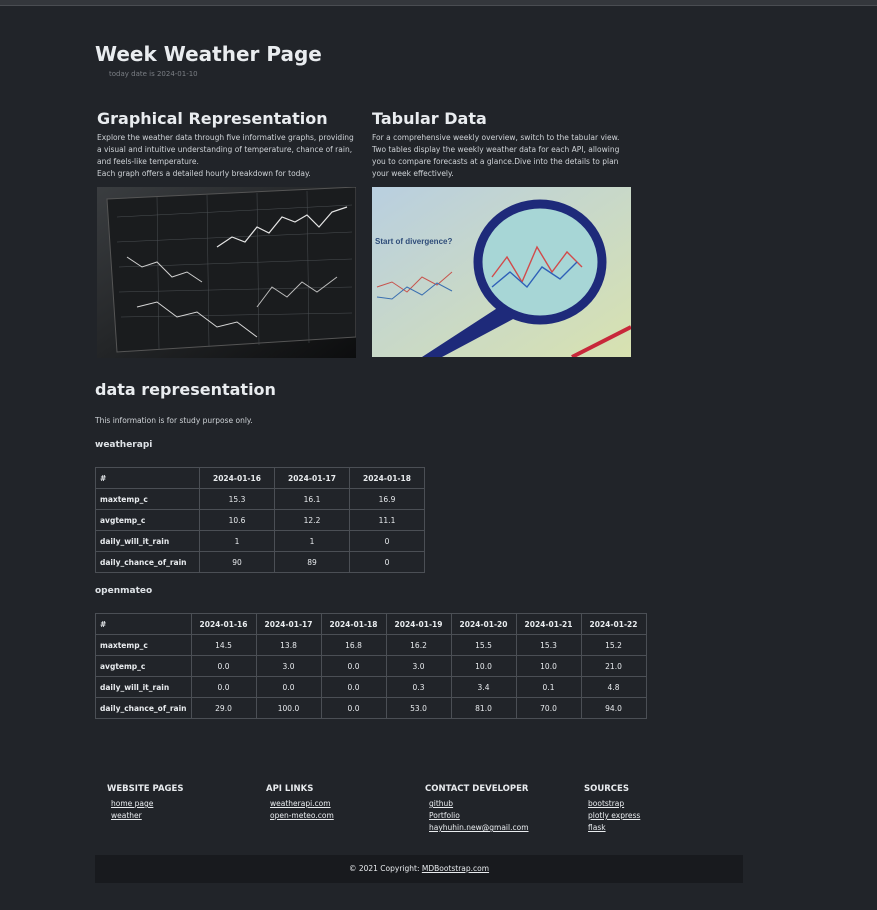 This screenshot has width=877, height=910. What do you see at coordinates (479, 816) in the screenshot?
I see `footer-link-portfolio: Portfolio` at bounding box center [479, 816].